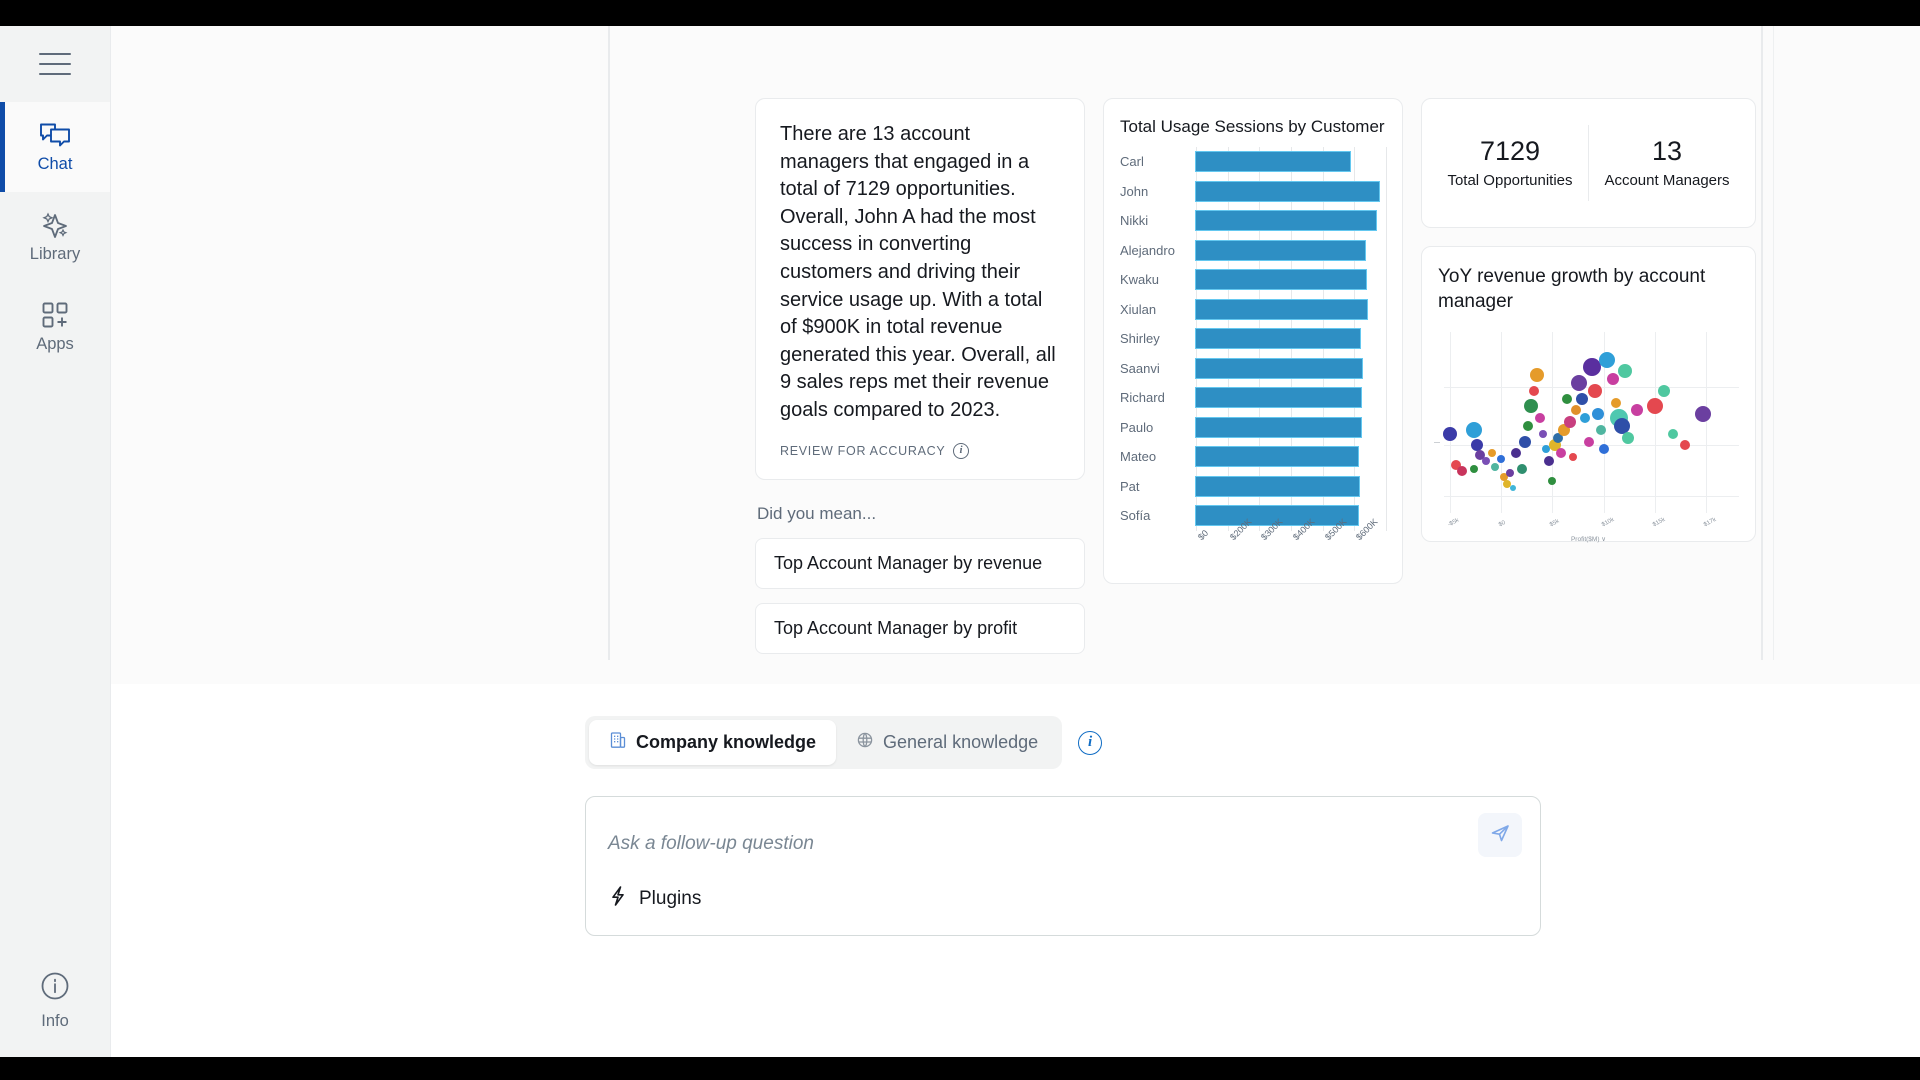  I want to click on tab-label: General knowledge, so click(961, 742).